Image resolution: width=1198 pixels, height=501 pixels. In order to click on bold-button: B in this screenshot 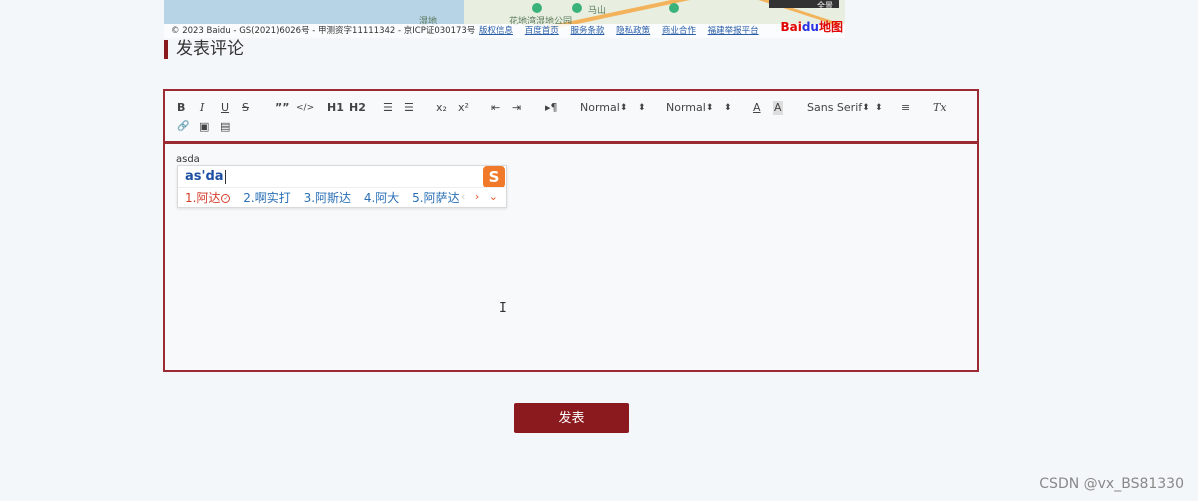, I will do `click(181, 108)`.